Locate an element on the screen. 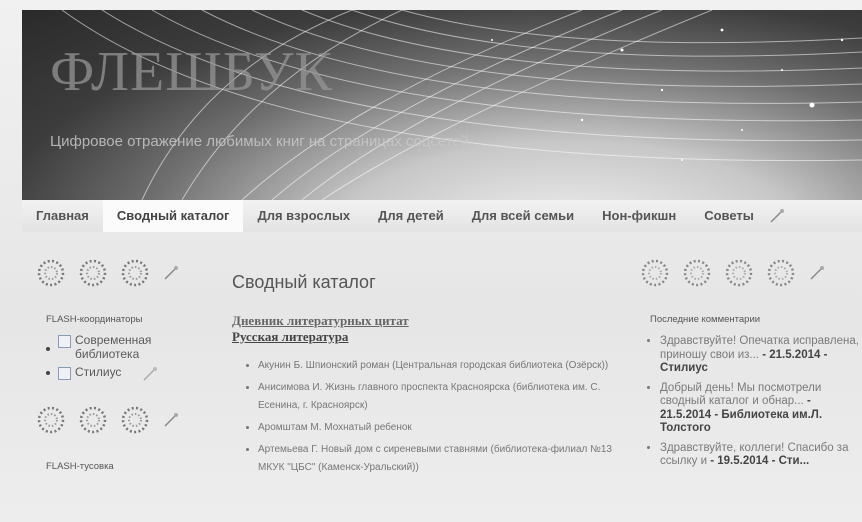 The width and height of the screenshot is (862, 522). list-item: Аромштам М. Мохнатый ребенок is located at coordinates (435, 428).